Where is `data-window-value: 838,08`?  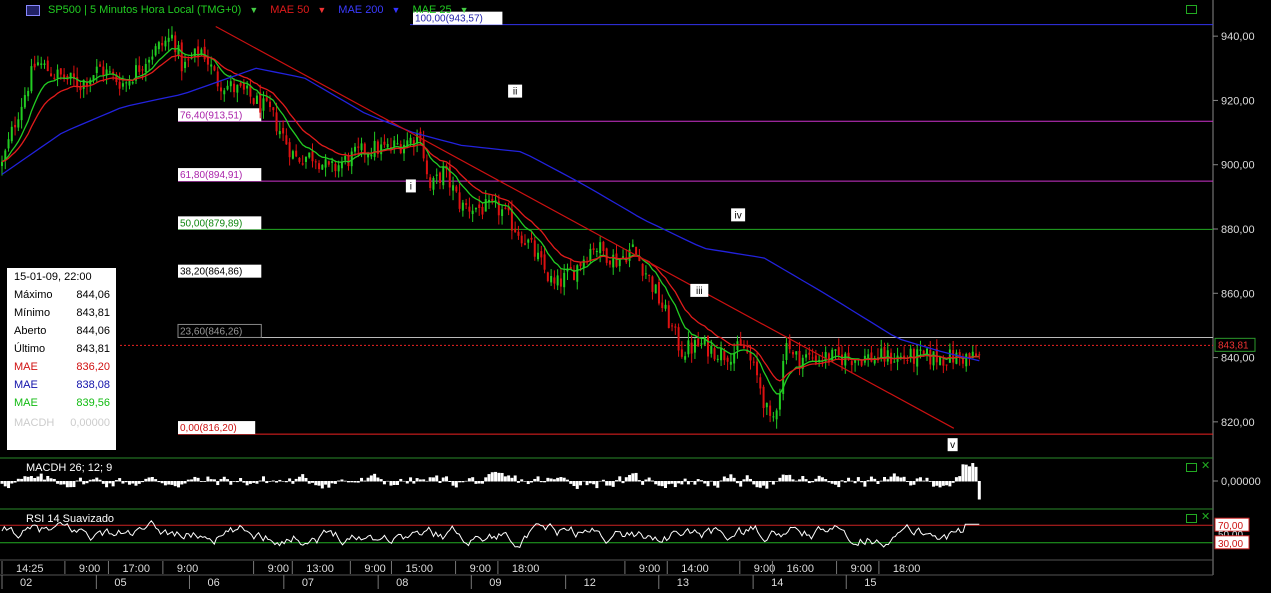
data-window-value: 838,08 is located at coordinates (93, 385).